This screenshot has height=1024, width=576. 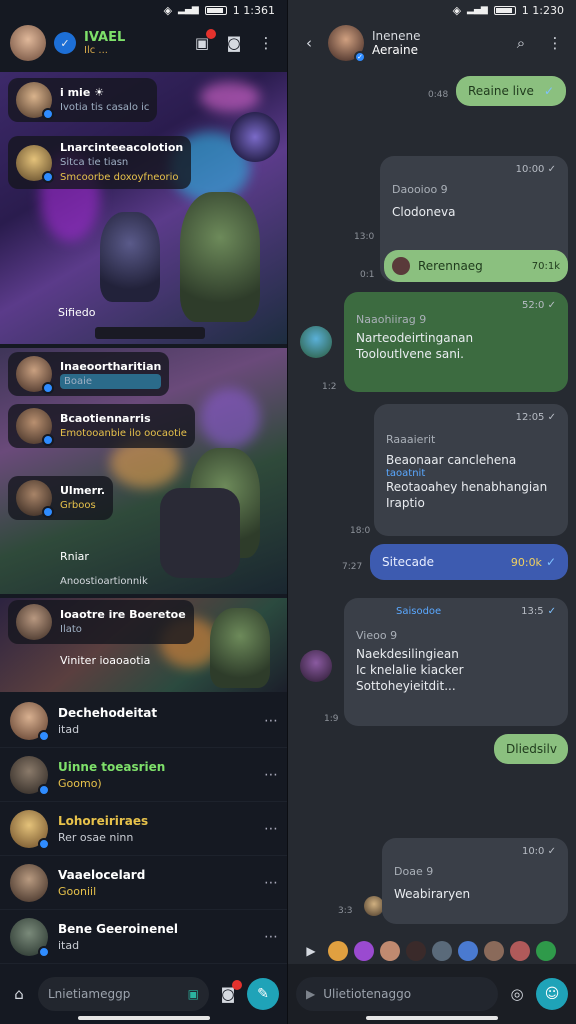 What do you see at coordinates (345, 911) in the screenshot?
I see `message-time-side: 3:3` at bounding box center [345, 911].